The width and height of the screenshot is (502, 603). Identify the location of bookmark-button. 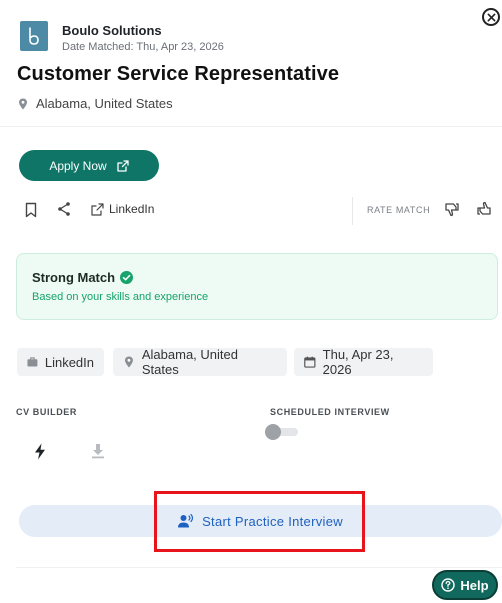
(31, 210).